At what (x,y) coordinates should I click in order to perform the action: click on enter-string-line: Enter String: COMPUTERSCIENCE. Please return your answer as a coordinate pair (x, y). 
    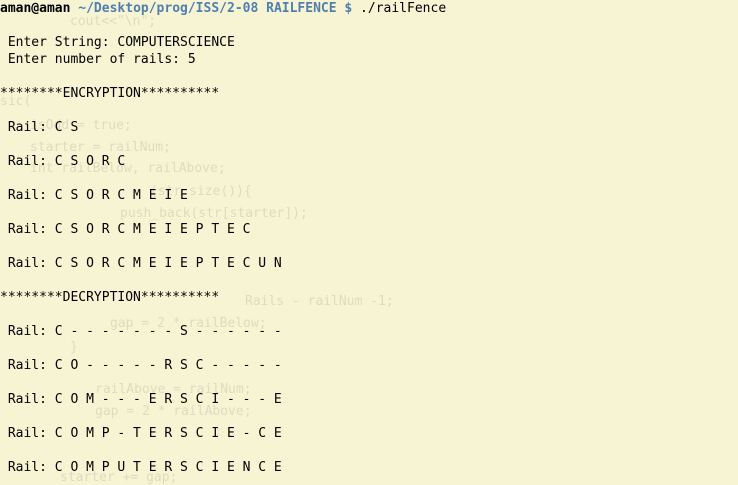
    Looking at the image, I should click on (117, 42).